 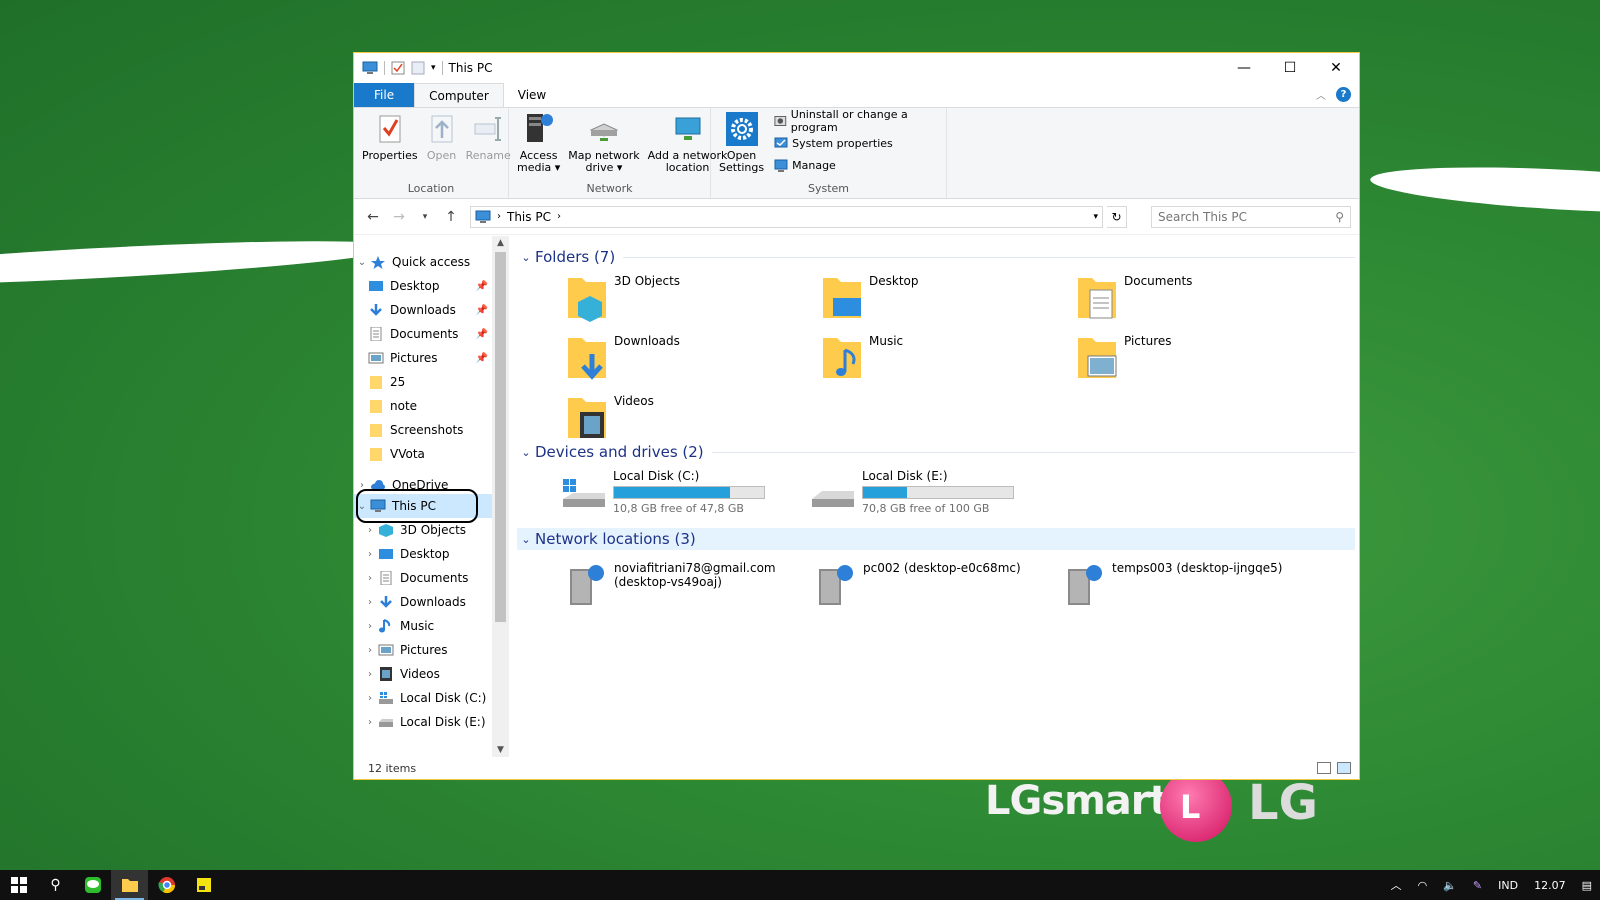 What do you see at coordinates (488, 147) in the screenshot?
I see `rename-button: Rename` at bounding box center [488, 147].